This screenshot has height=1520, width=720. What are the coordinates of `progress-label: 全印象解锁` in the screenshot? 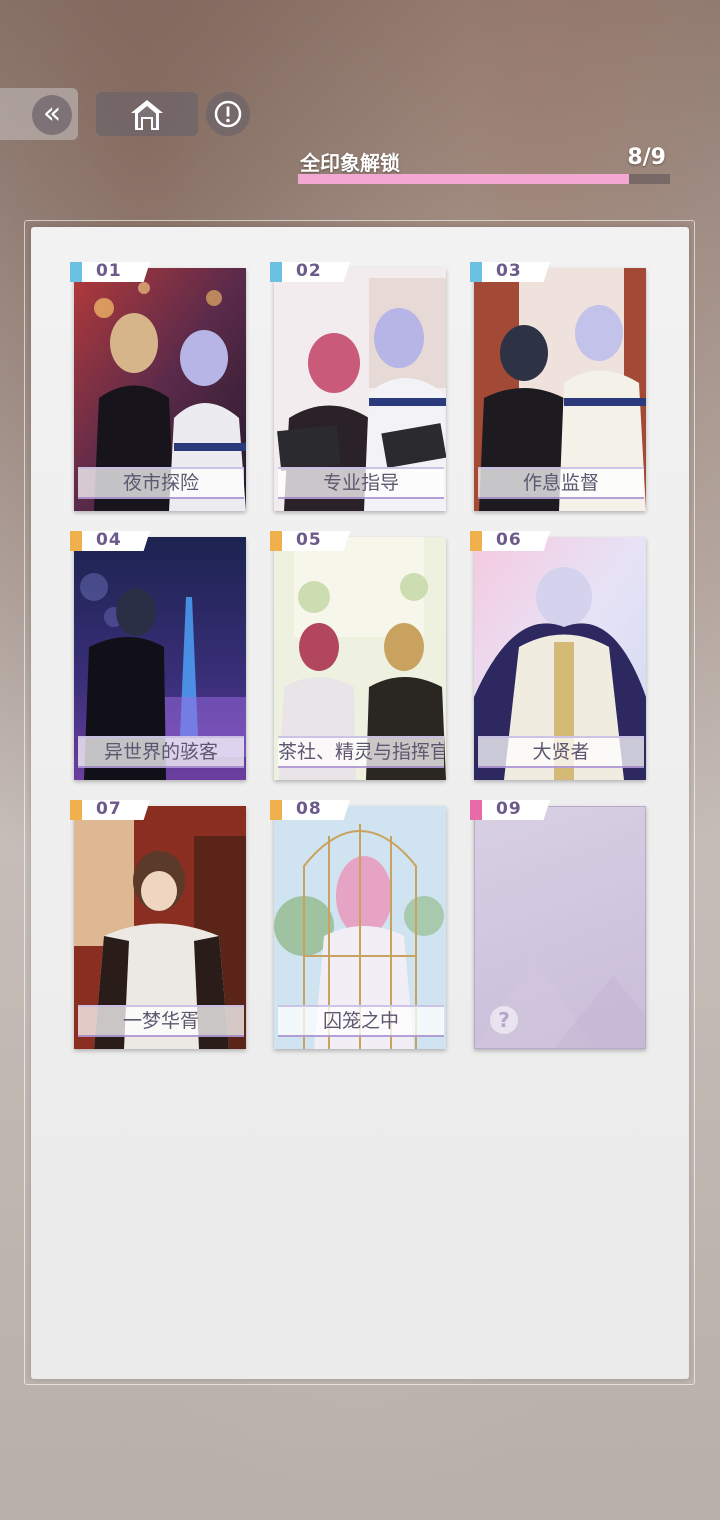 It's located at (350, 163).